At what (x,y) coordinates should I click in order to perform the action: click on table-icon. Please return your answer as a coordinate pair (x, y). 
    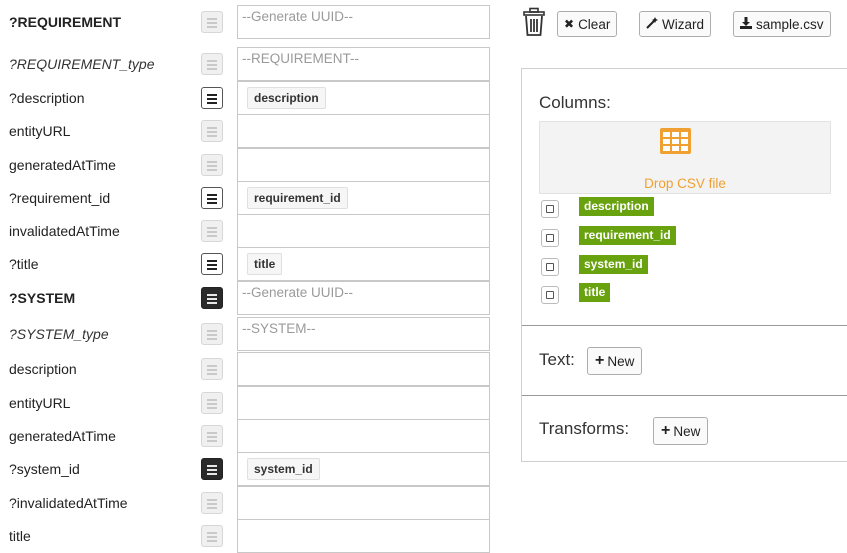
    Looking at the image, I should click on (675, 141).